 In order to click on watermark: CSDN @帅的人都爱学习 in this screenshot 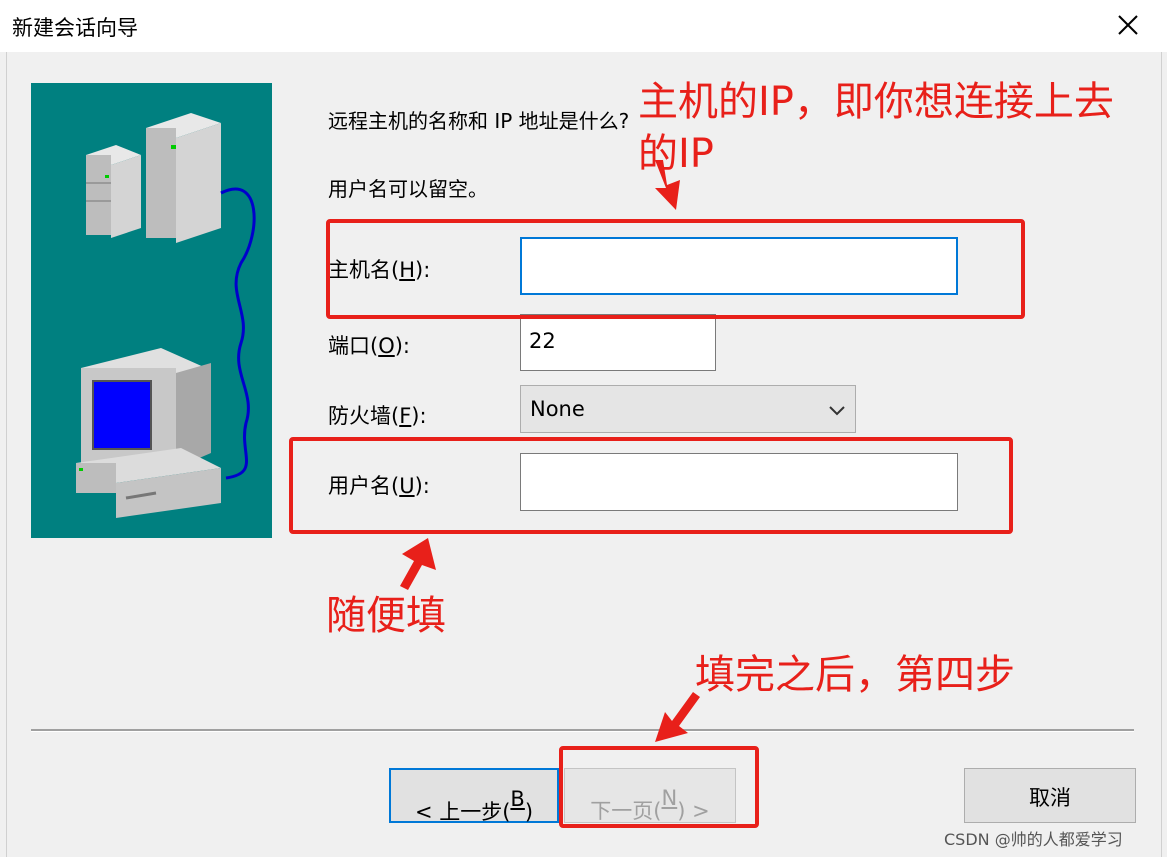, I will do `click(1033, 839)`.